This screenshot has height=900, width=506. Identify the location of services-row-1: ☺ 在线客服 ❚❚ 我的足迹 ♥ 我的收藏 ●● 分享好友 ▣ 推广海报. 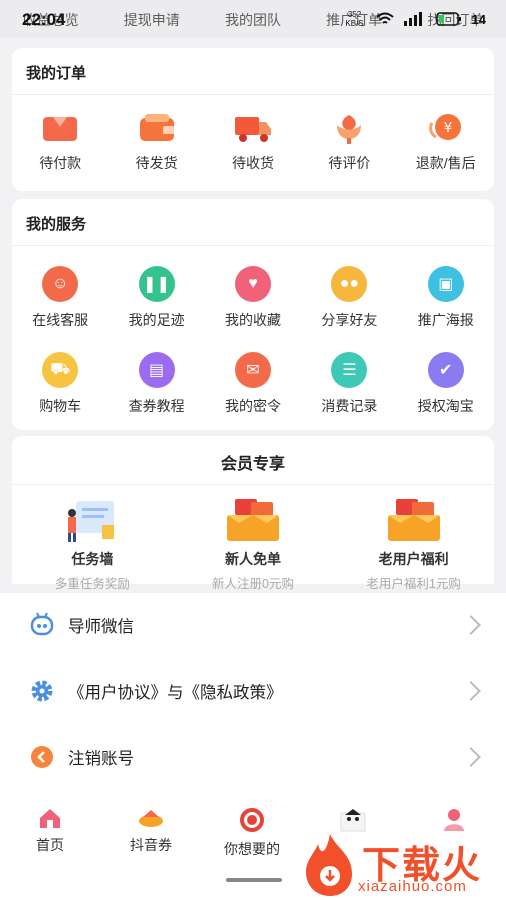
(253, 298).